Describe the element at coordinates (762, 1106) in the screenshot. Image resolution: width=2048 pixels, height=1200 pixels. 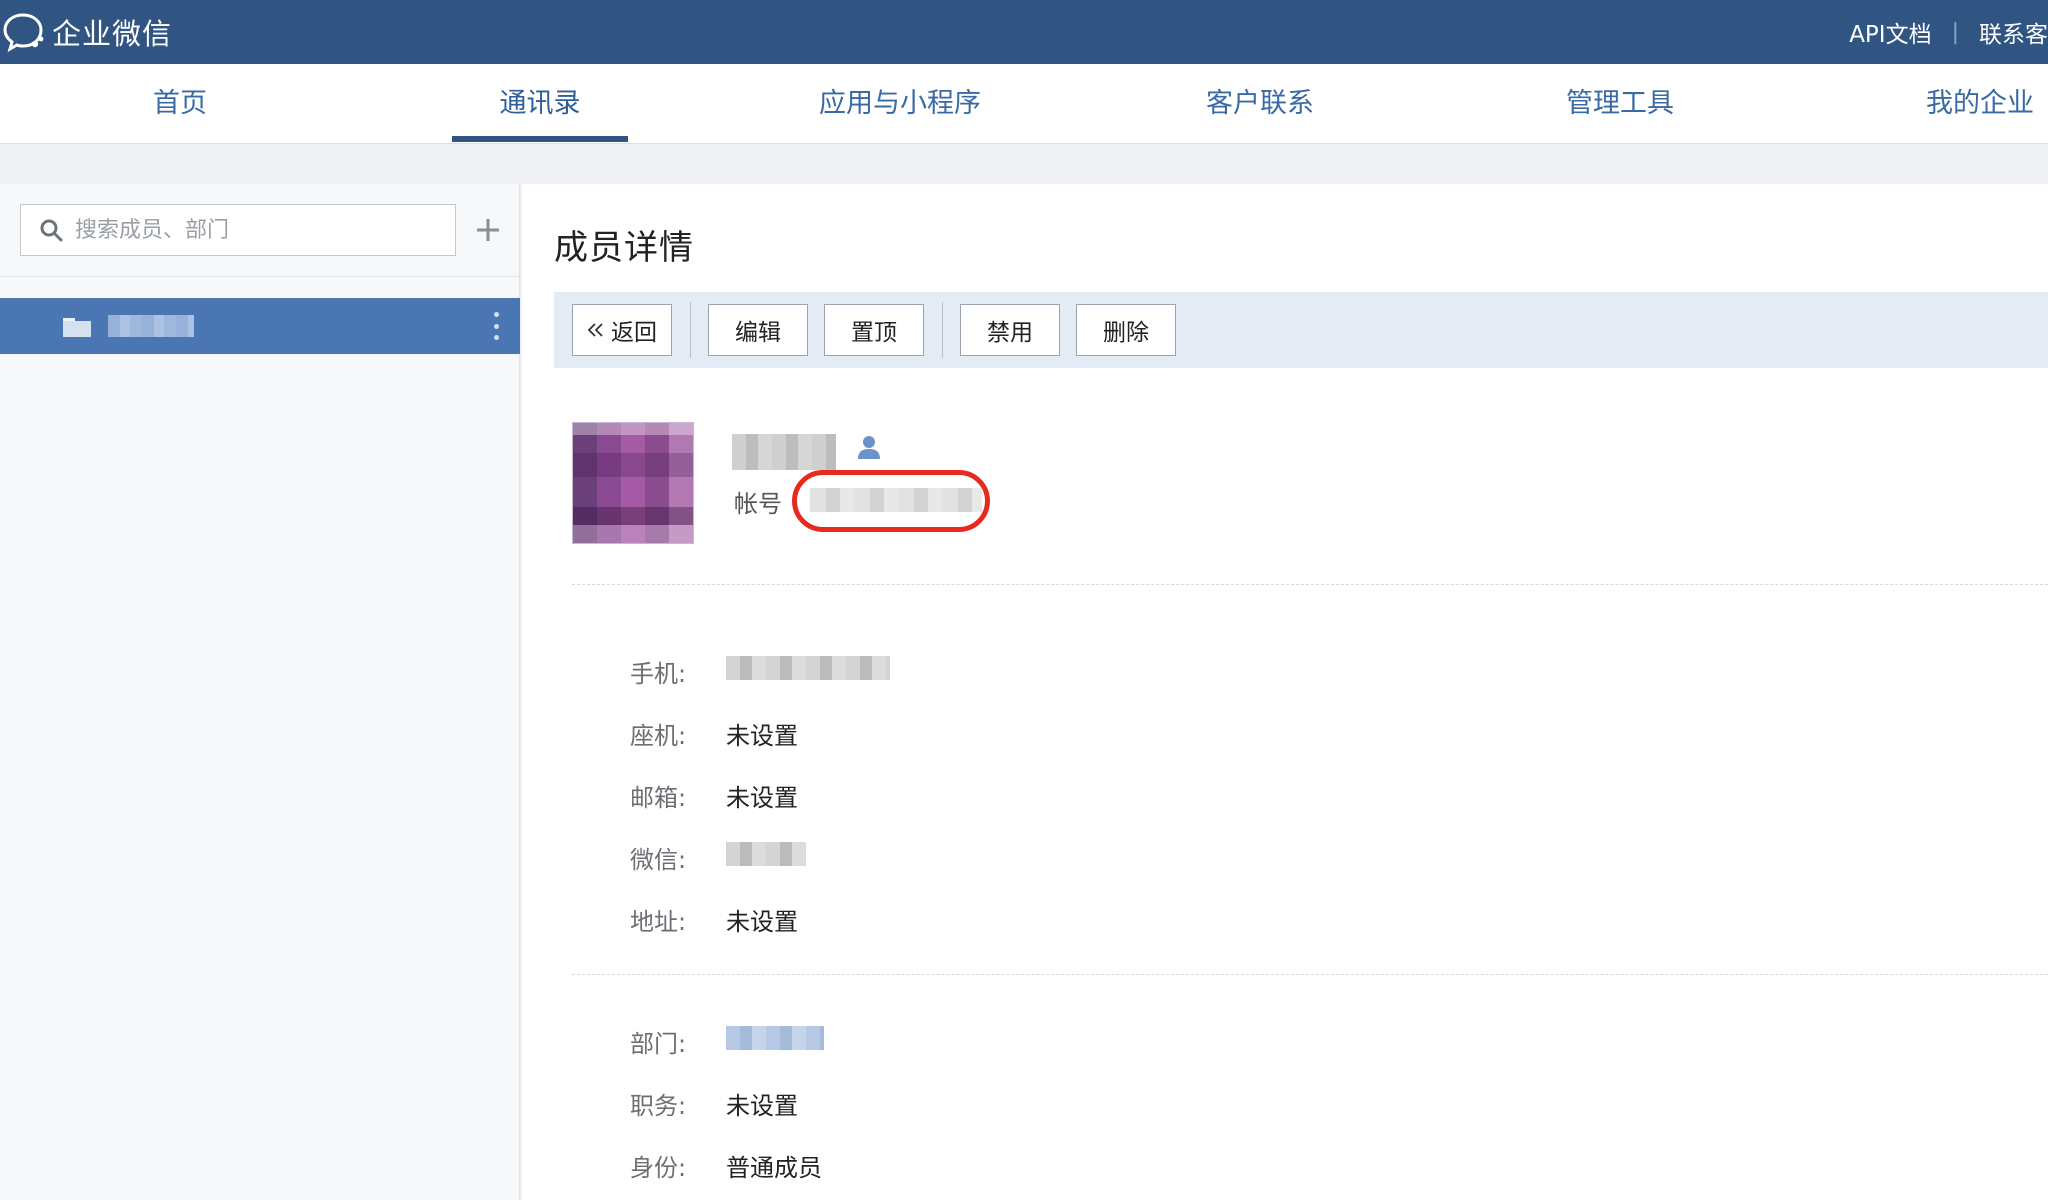
I see `position-value: 未设置` at that location.